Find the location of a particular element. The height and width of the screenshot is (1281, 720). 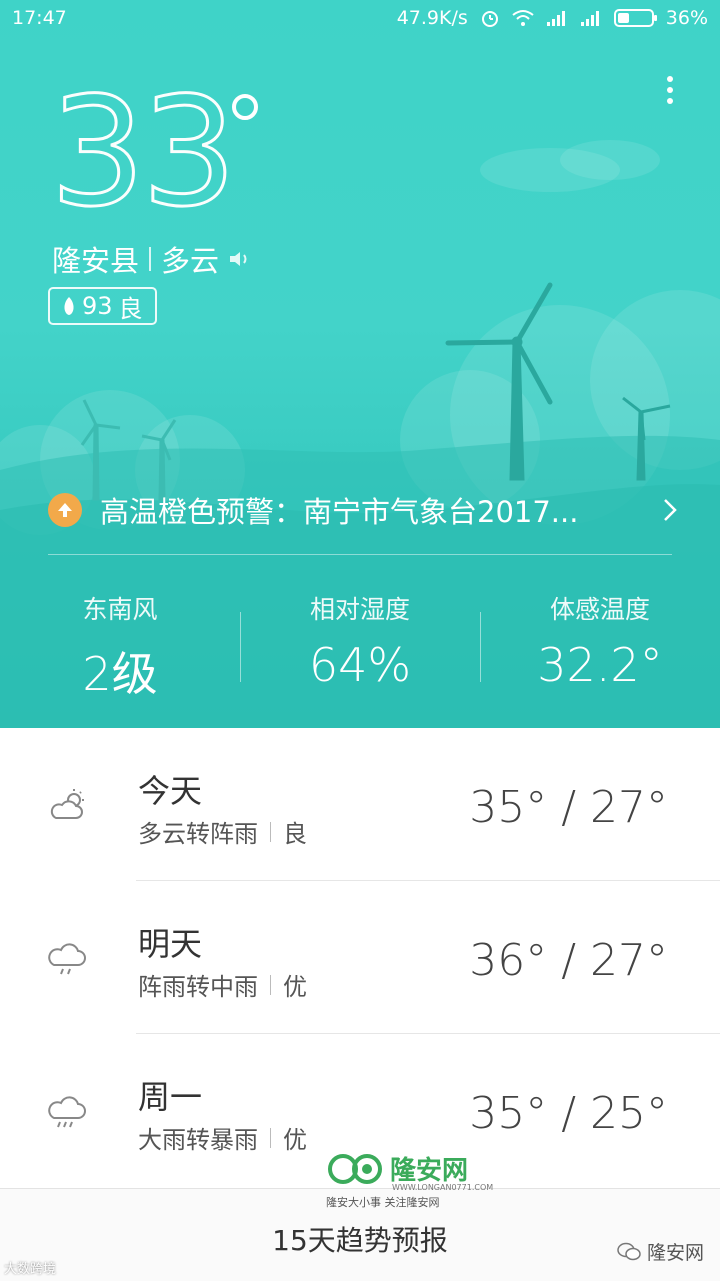

weather-stats: 东南风 2级 相对湿度 64% 体感温度 32.2° is located at coordinates (360, 645).